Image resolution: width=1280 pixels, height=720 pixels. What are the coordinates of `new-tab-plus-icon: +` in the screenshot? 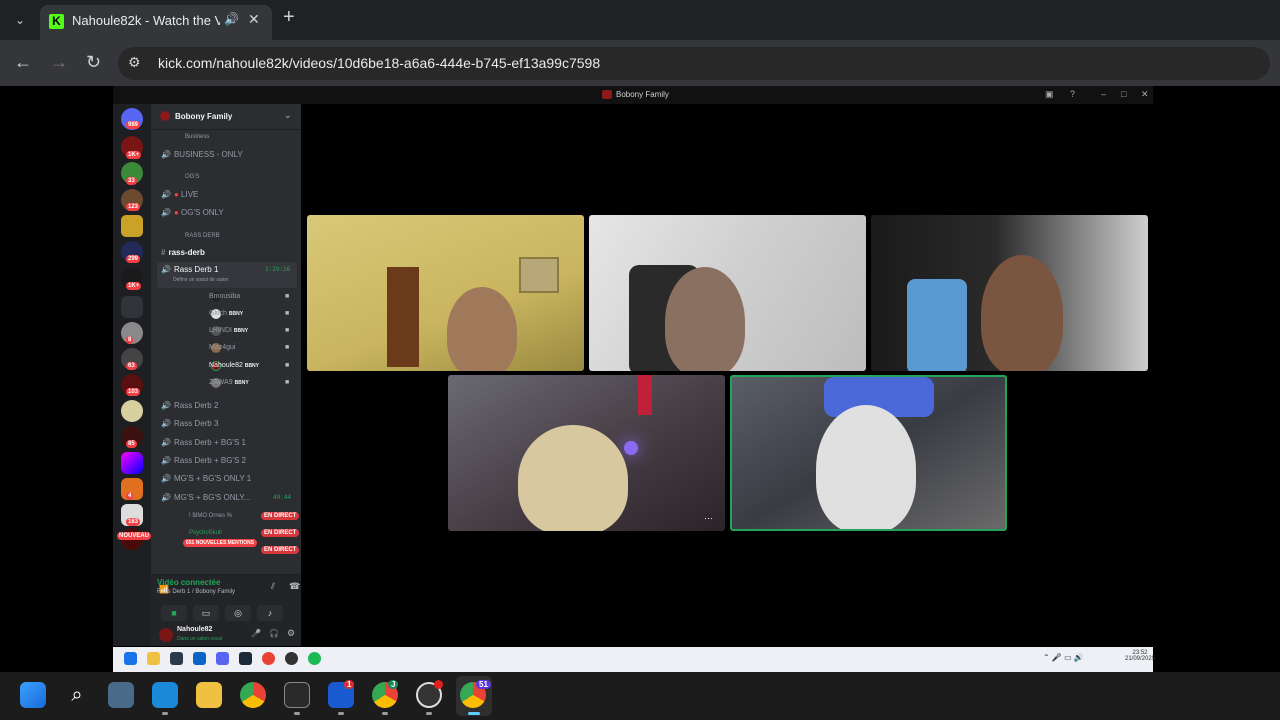 It's located at (289, 17).